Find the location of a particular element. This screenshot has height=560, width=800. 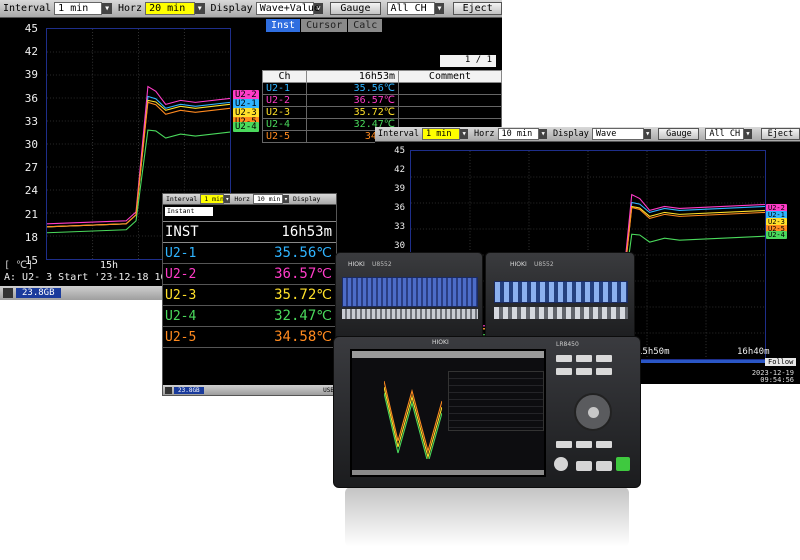

input-unit-left: HIOKI U8552 is located at coordinates (409, 294).